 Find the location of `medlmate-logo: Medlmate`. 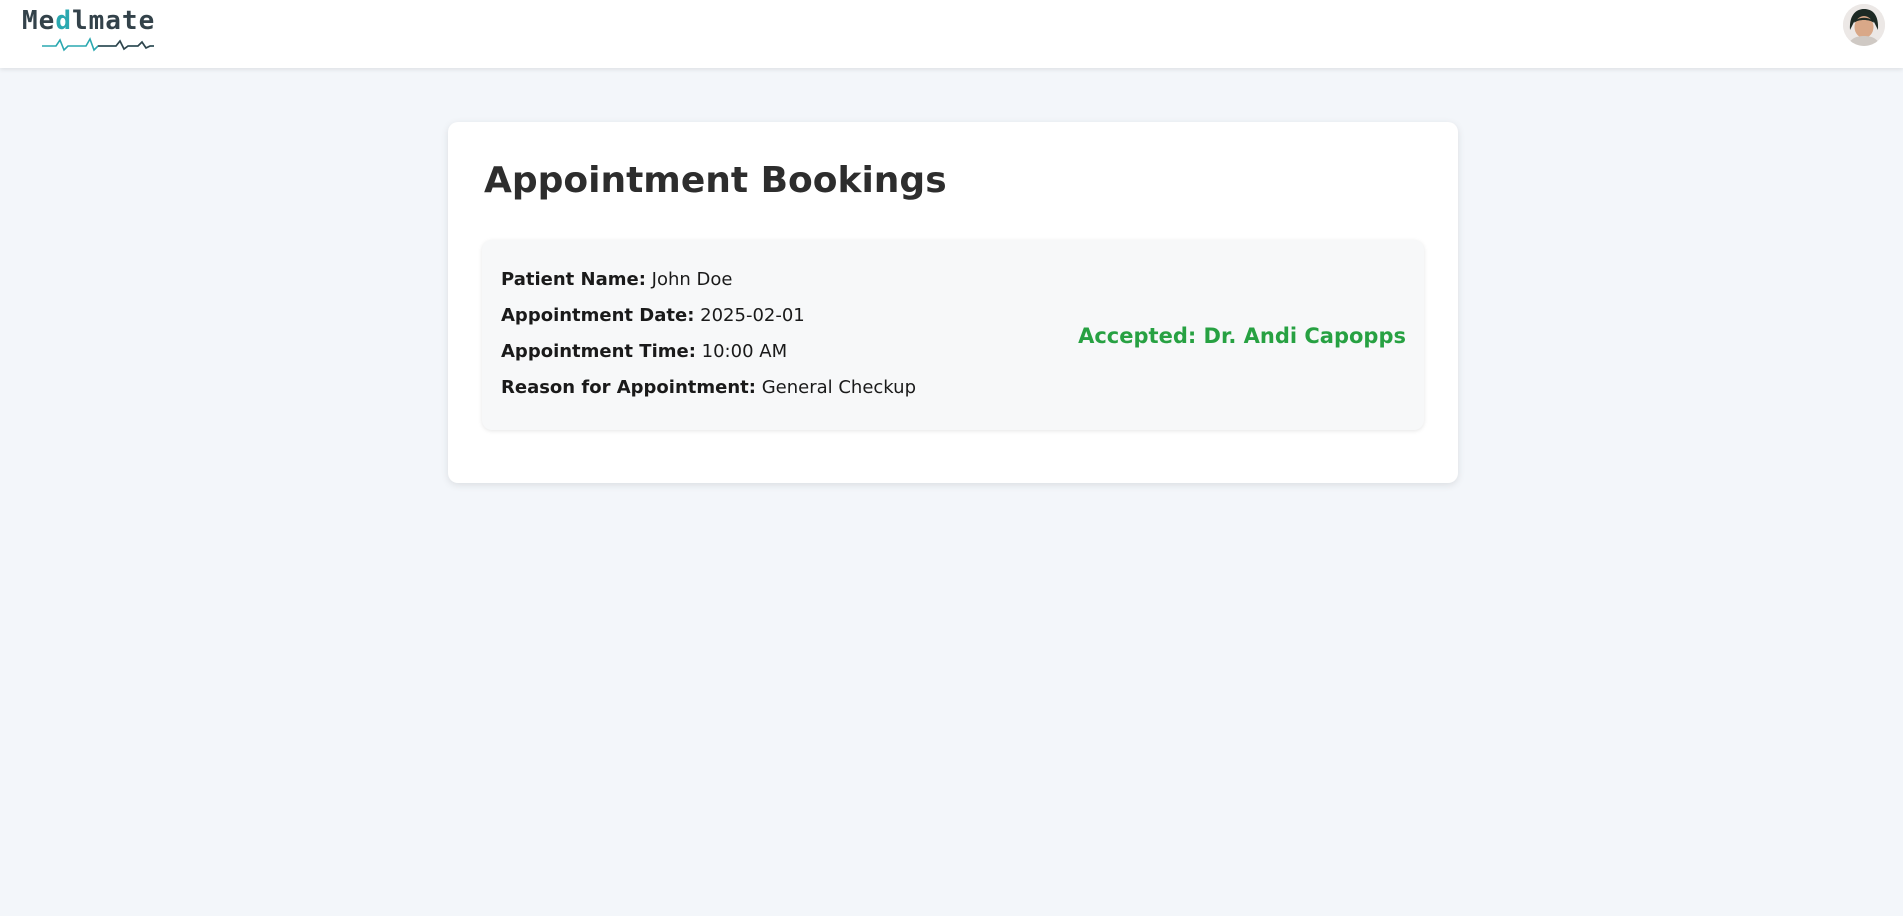

medlmate-logo: Medlmate is located at coordinates (89, 29).